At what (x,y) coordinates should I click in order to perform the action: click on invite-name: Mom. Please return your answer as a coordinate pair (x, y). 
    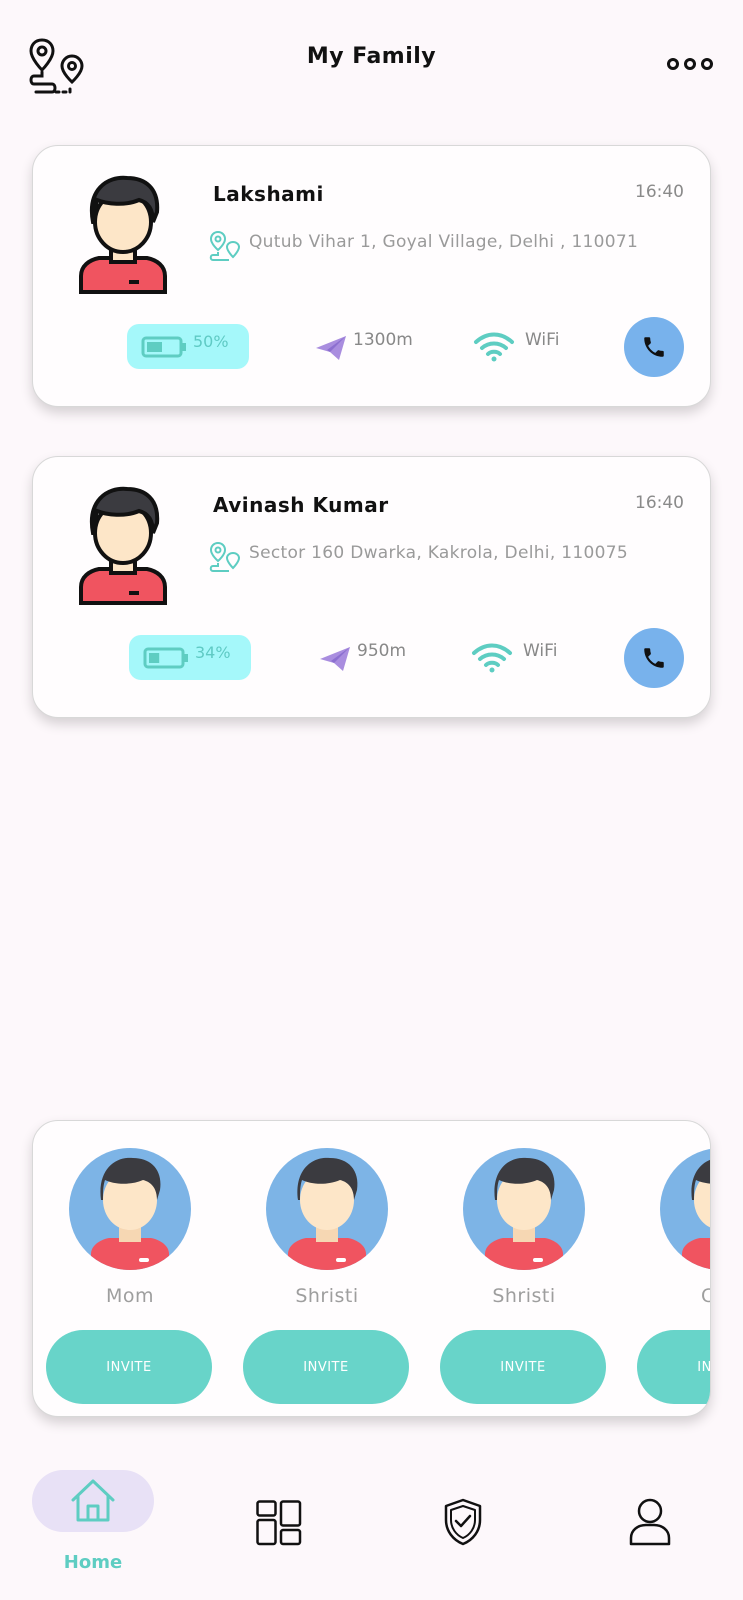
    Looking at the image, I should click on (130, 1296).